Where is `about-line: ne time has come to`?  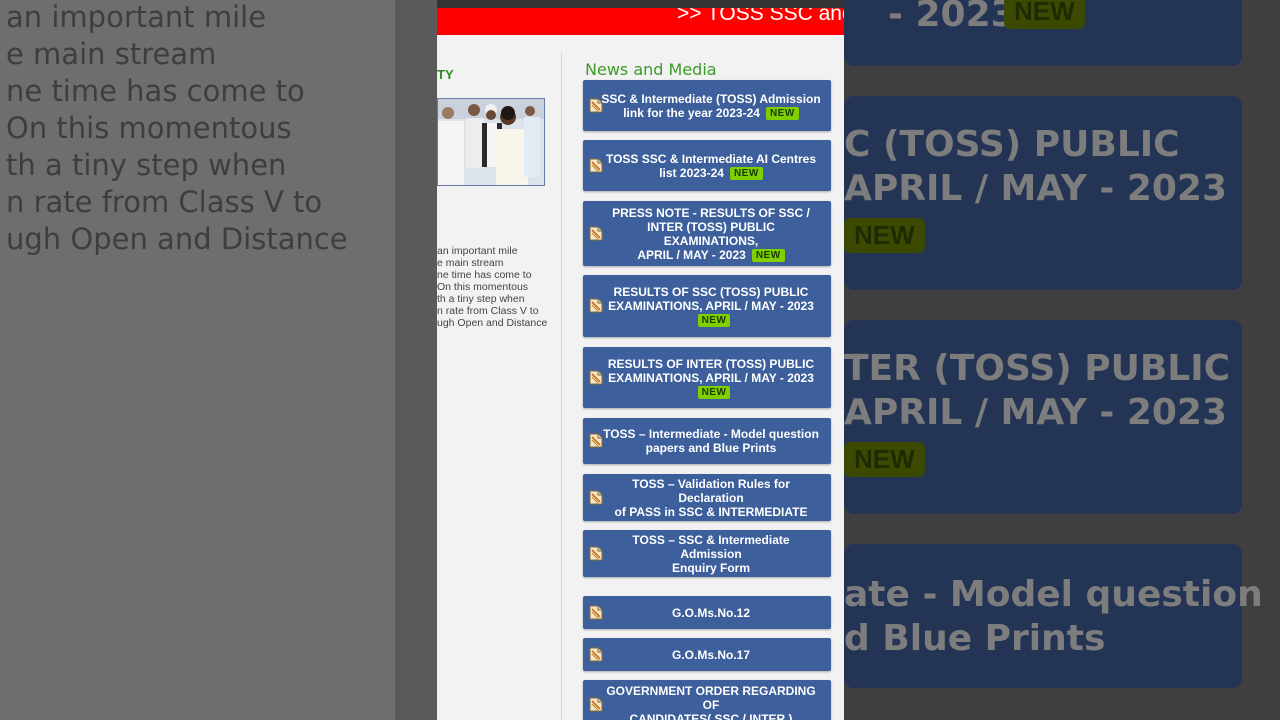
about-line: ne time has come to is located at coordinates (484, 275).